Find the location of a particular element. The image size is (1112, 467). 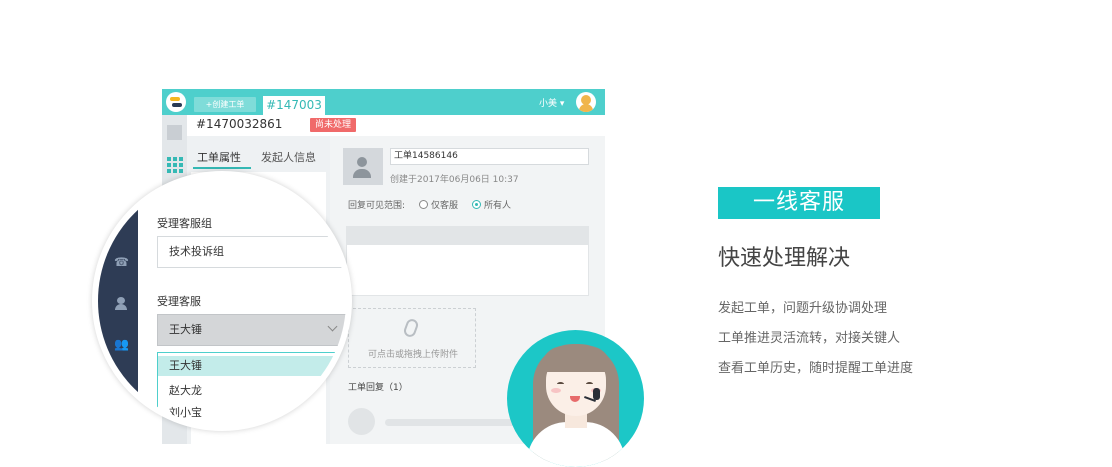

avatar-icon is located at coordinates (586, 102).